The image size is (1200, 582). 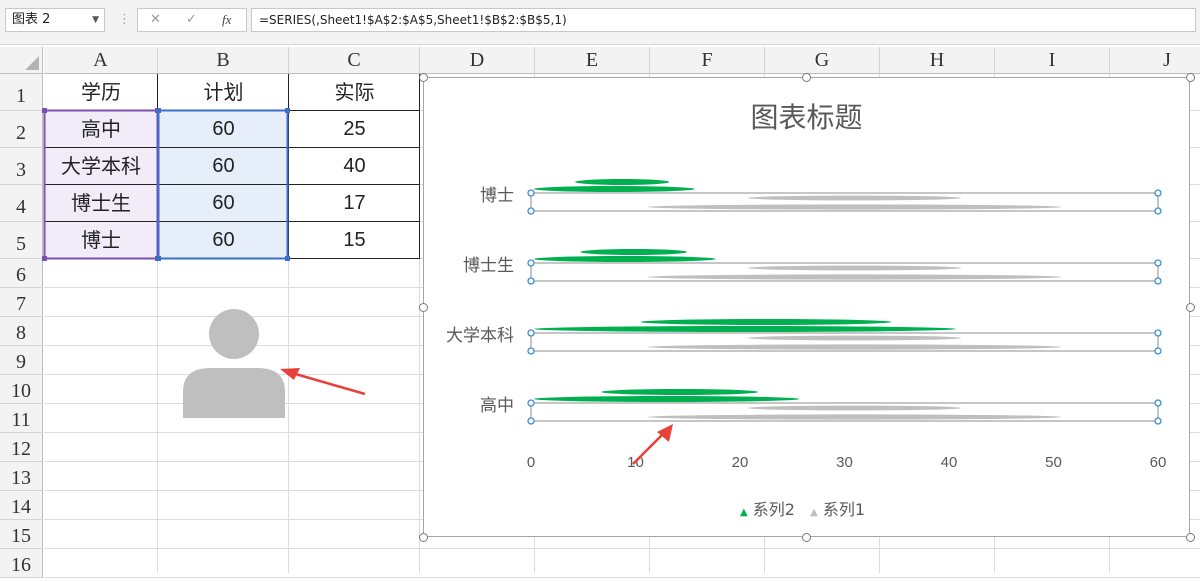 I want to click on x-tick-label: 50, so click(x=1053, y=462).